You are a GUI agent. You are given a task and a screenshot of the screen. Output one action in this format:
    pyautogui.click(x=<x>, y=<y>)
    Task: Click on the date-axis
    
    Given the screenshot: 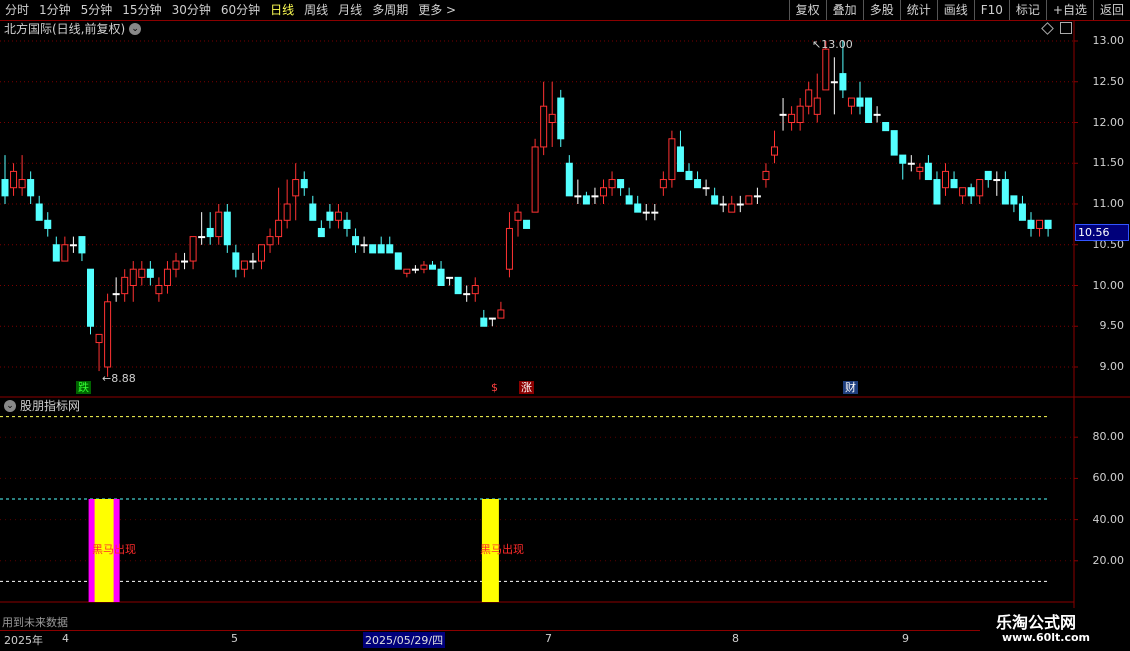 What is the action you would take?
    pyautogui.click(x=565, y=640)
    